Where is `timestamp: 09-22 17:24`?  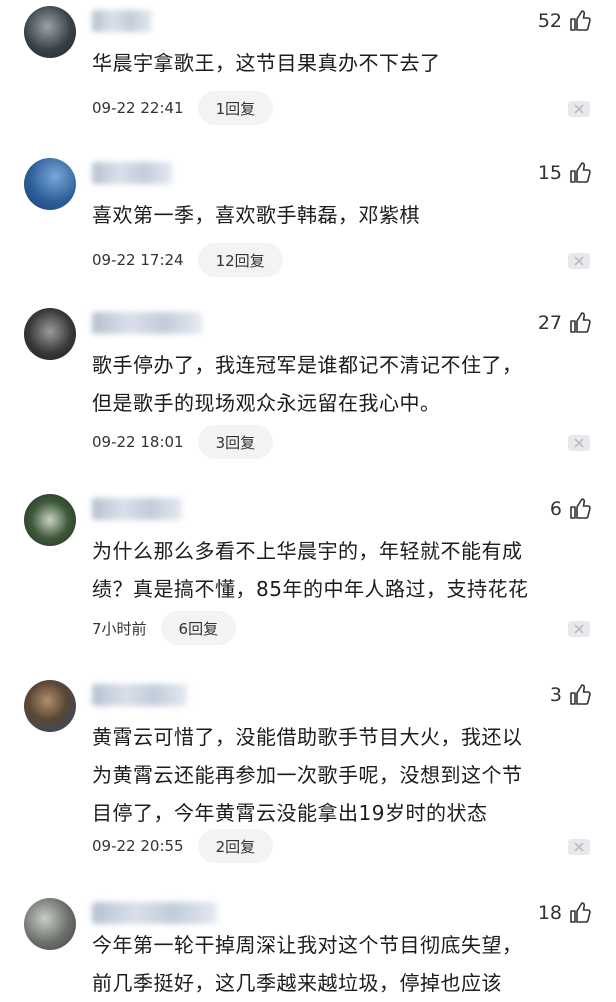 timestamp: 09-22 17:24 is located at coordinates (138, 260).